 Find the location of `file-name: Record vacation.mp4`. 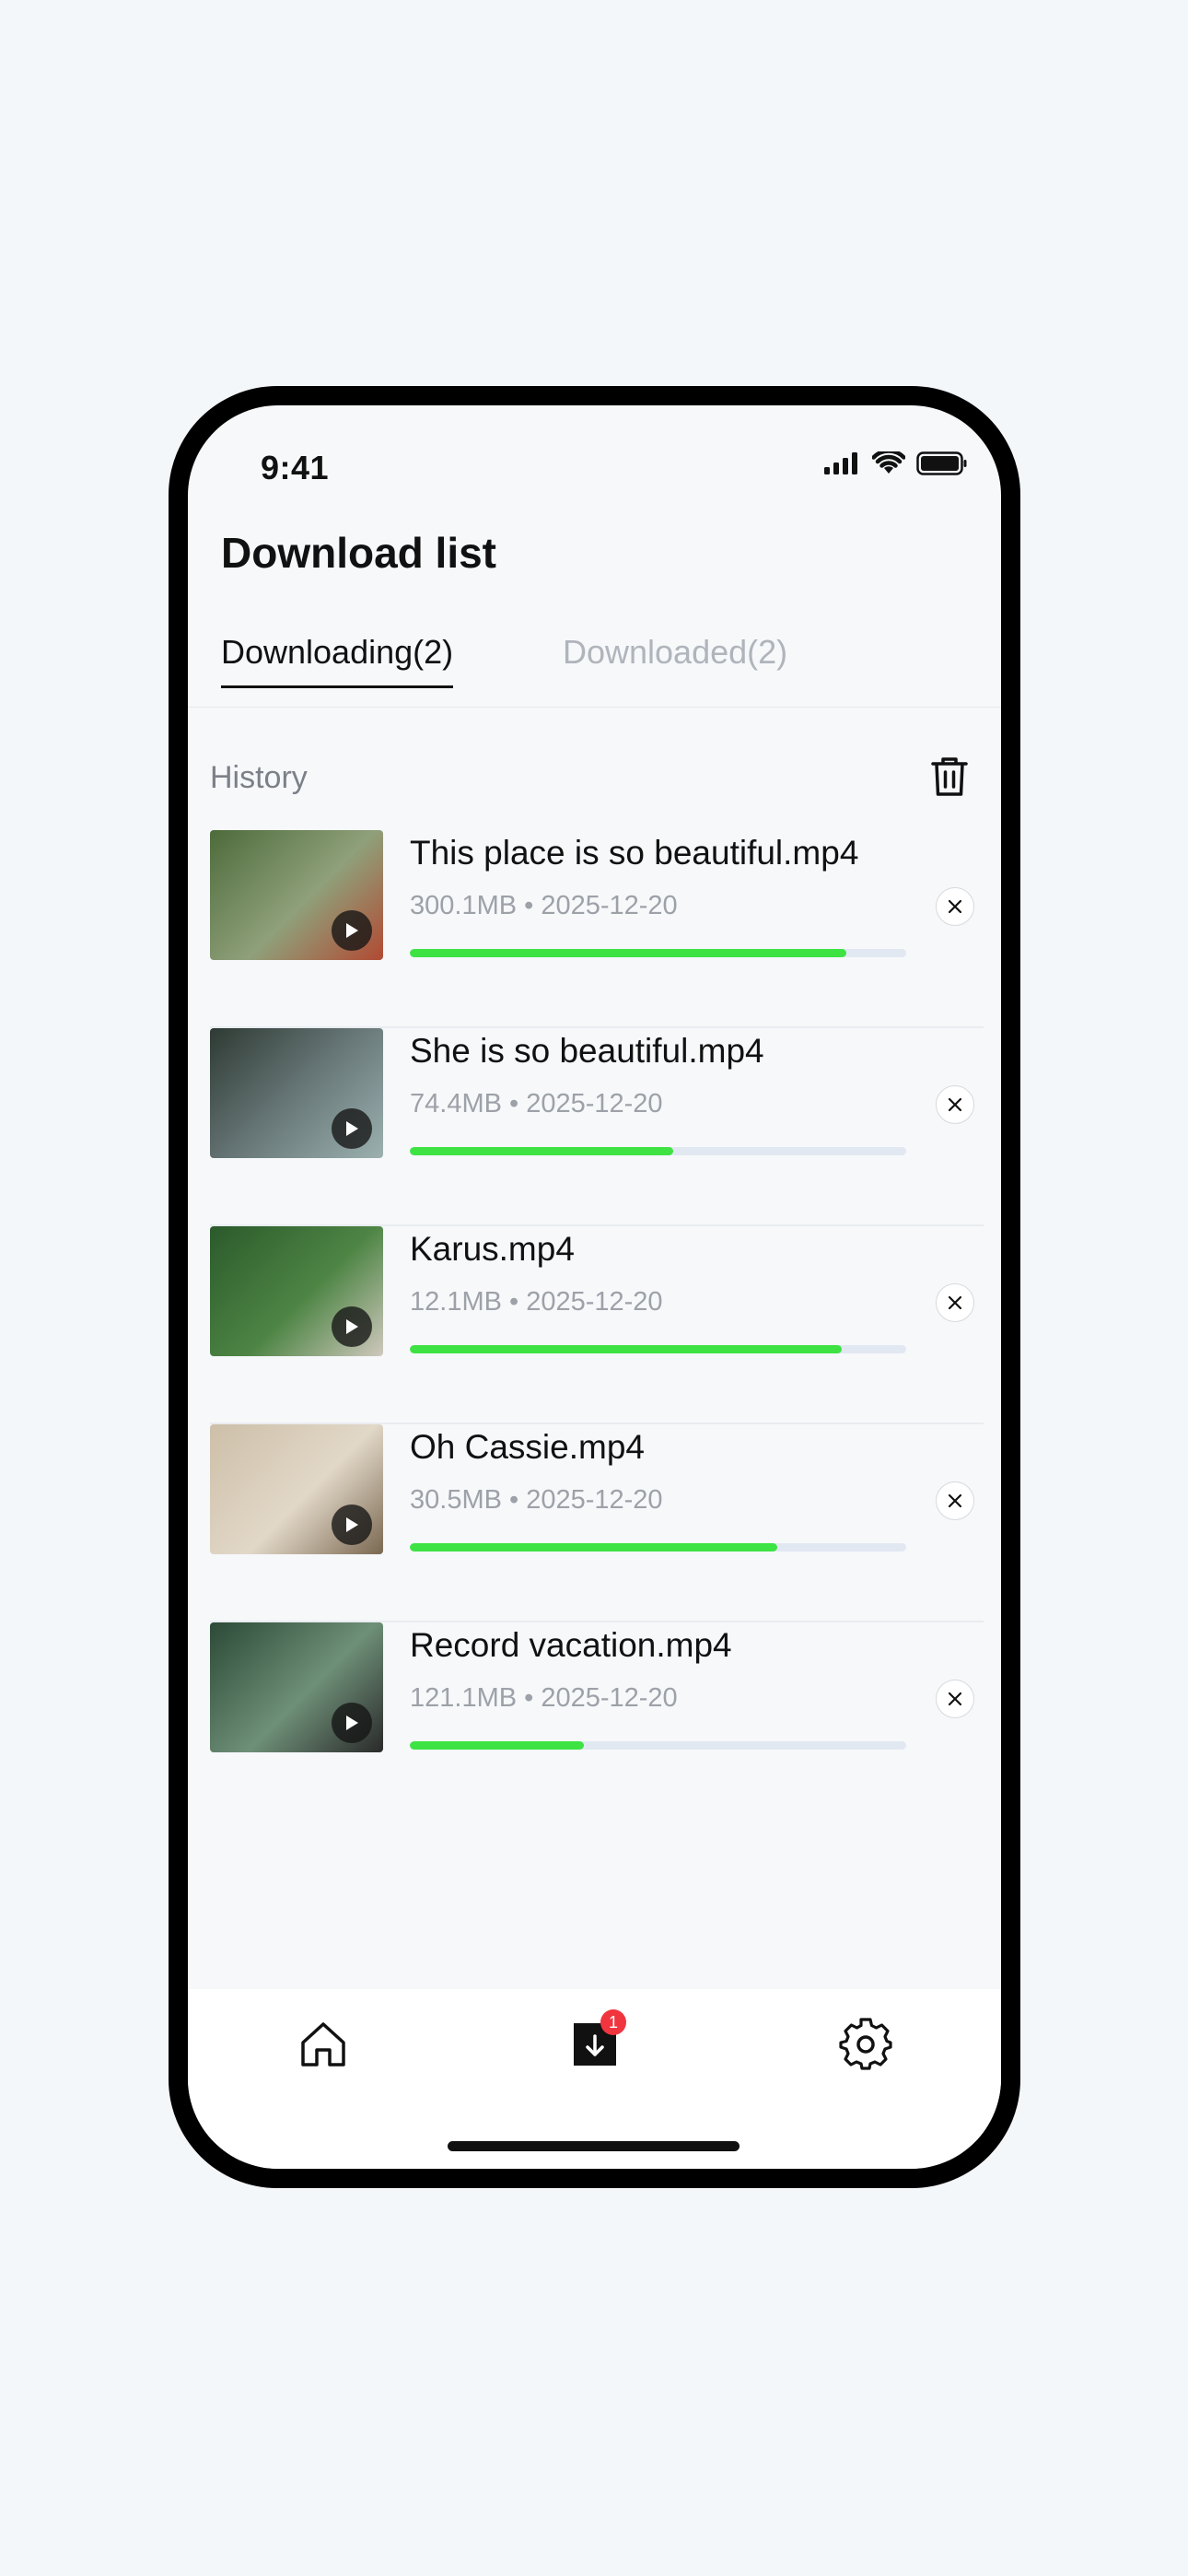

file-name: Record vacation.mp4 is located at coordinates (571, 1645).